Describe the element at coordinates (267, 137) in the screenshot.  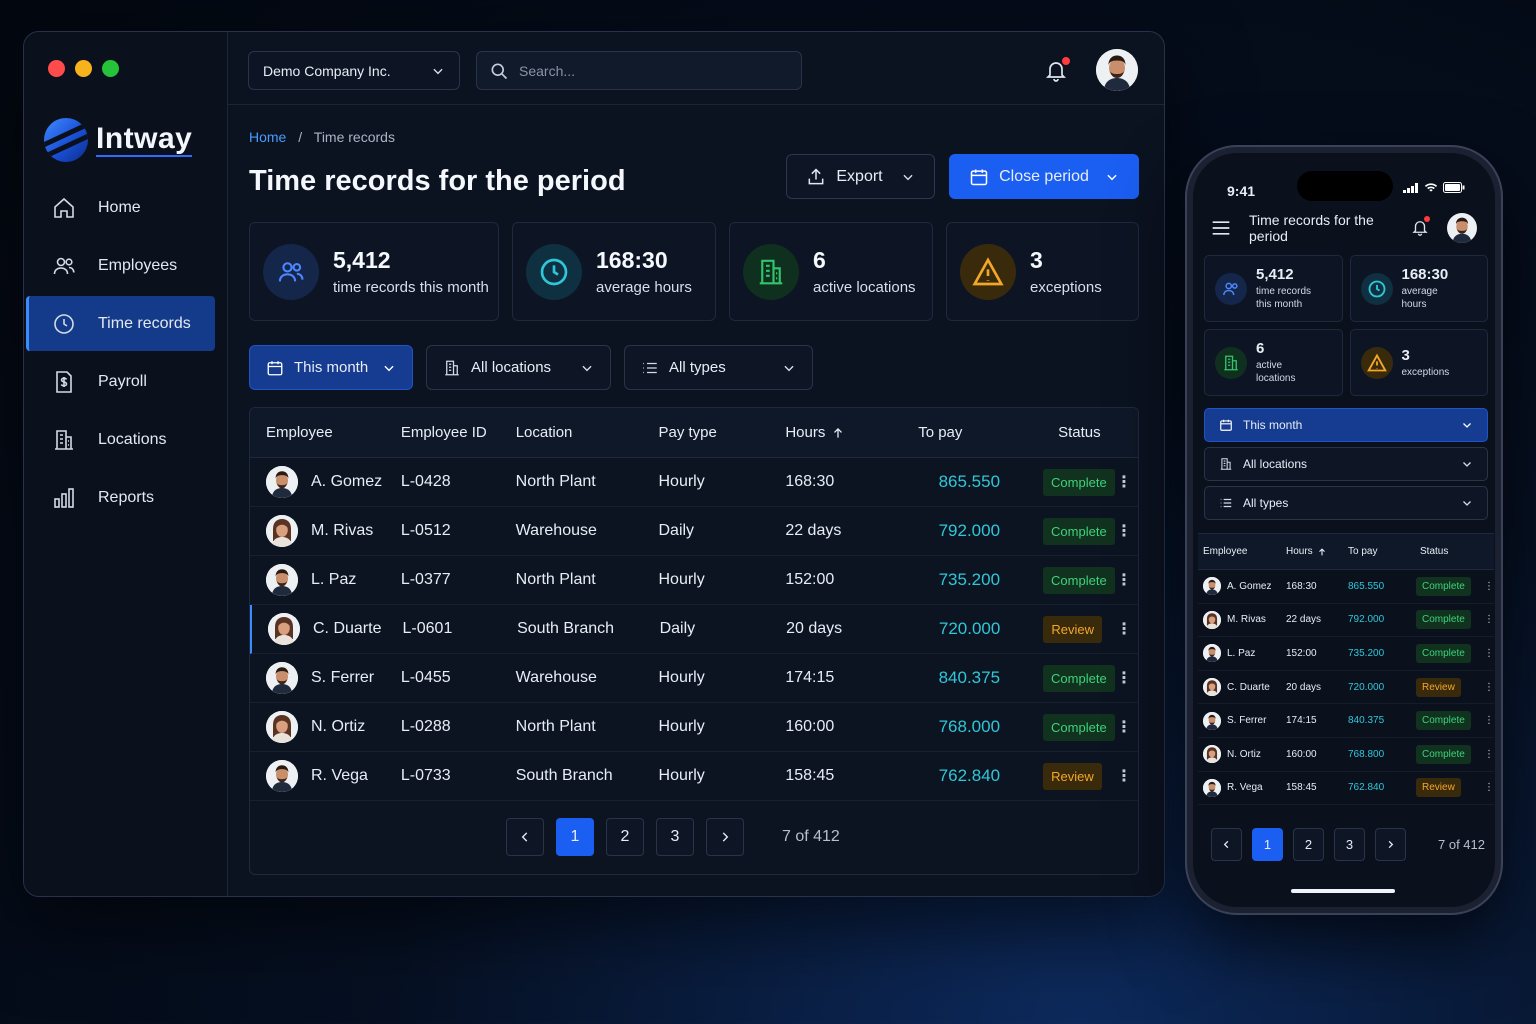
I see `breadcrumb-home-link: Home` at that location.